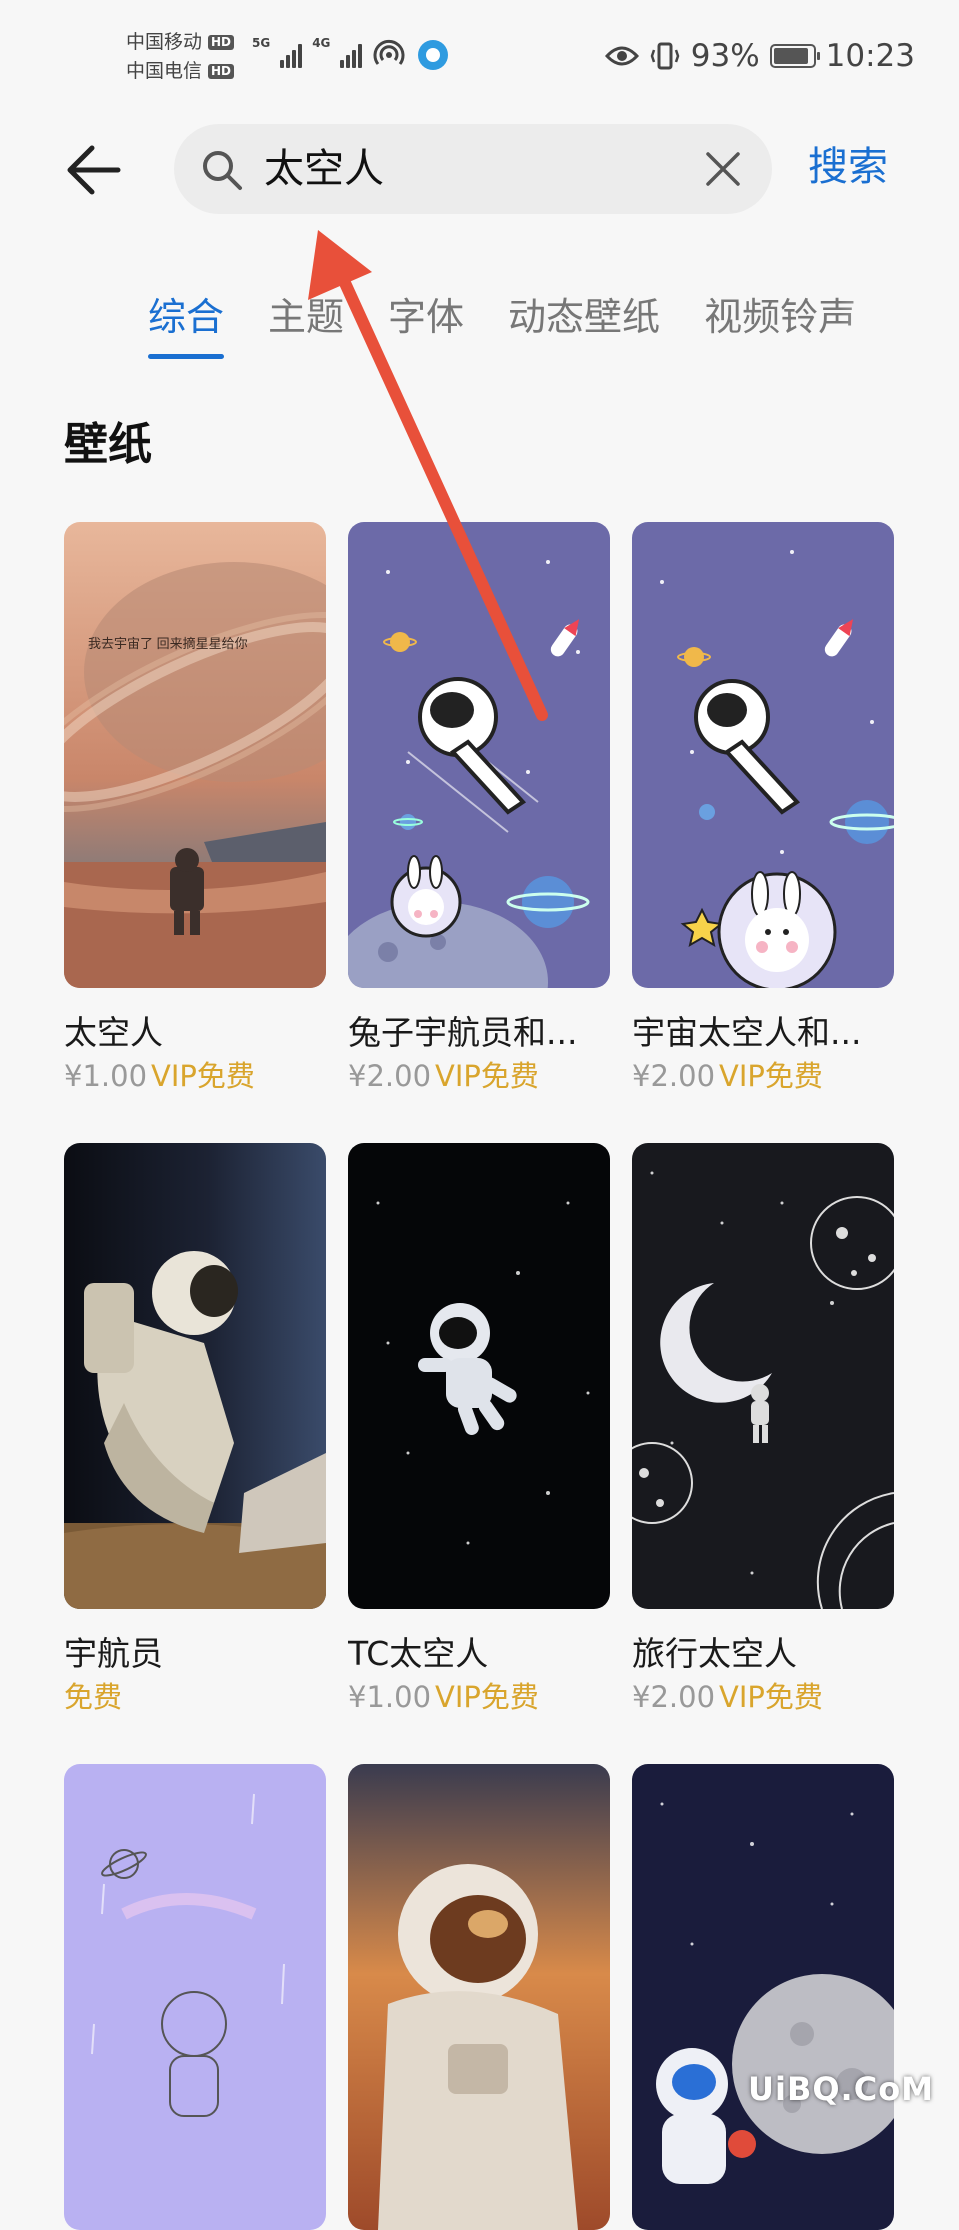 Image resolution: width=959 pixels, height=2230 pixels. Describe the element at coordinates (164, 71) in the screenshot. I see `carrier-2: 中国电信` at that location.